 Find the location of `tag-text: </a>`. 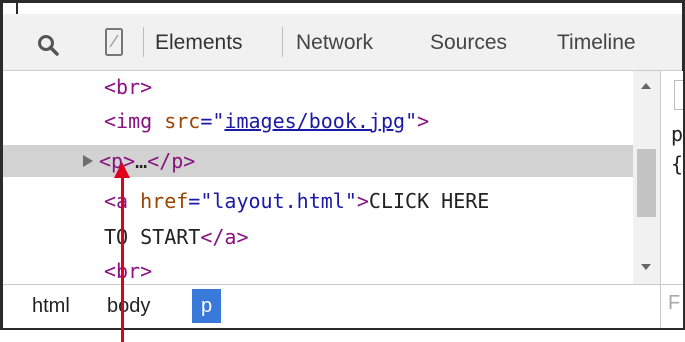

tag-text: </a> is located at coordinates (224, 237).